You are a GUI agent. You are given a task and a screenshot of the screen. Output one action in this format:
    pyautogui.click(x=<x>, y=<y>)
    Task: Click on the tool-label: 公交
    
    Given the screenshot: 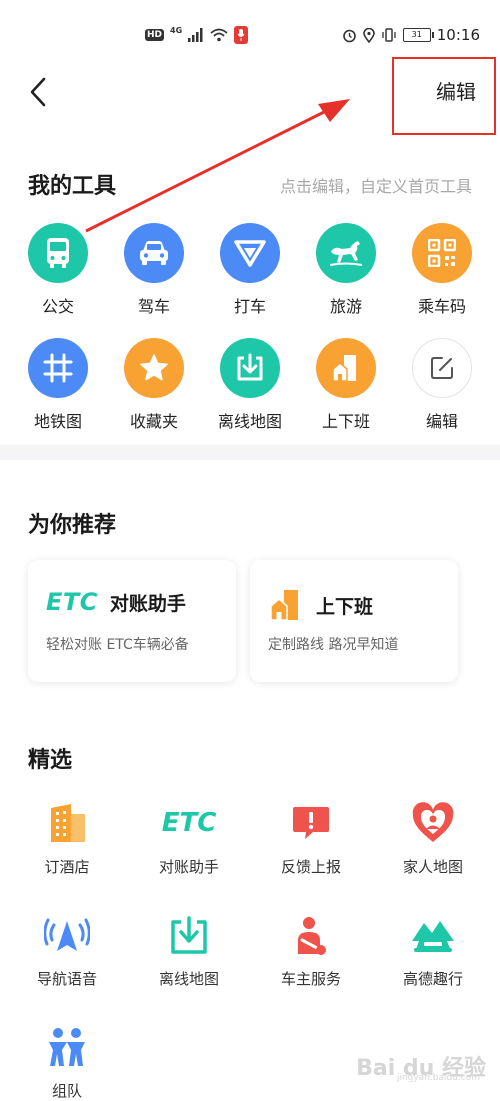 What is the action you would take?
    pyautogui.click(x=57, y=306)
    